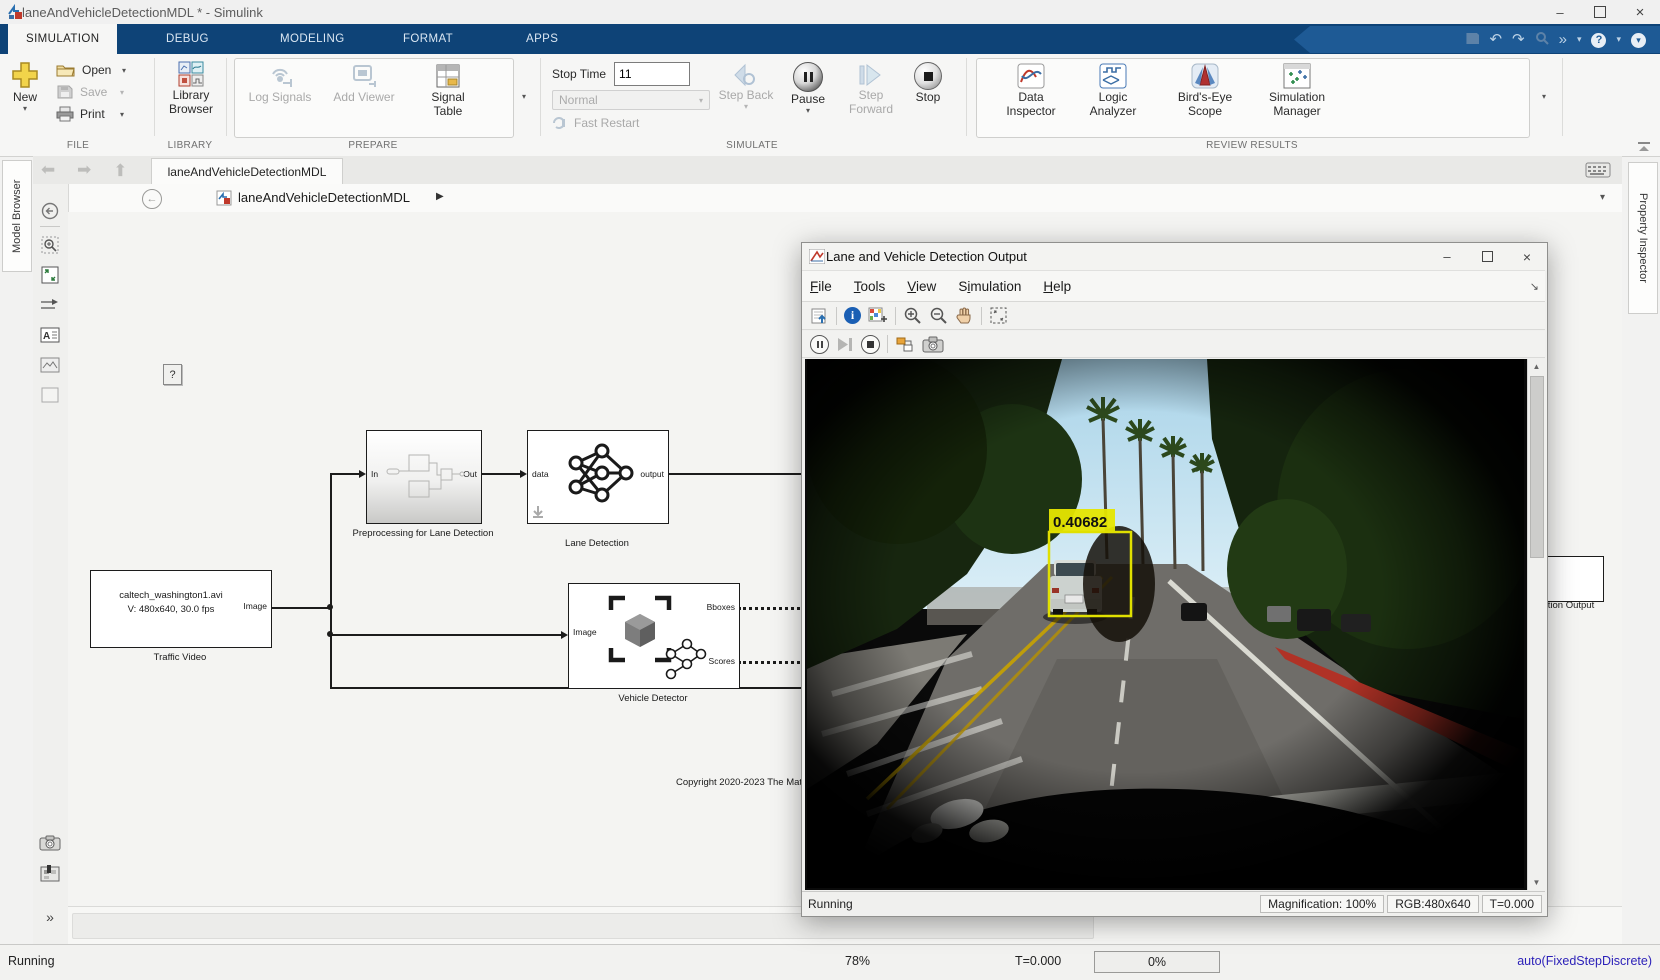  Describe the element at coordinates (819, 315) in the screenshot. I see `export-frame-icon` at that location.